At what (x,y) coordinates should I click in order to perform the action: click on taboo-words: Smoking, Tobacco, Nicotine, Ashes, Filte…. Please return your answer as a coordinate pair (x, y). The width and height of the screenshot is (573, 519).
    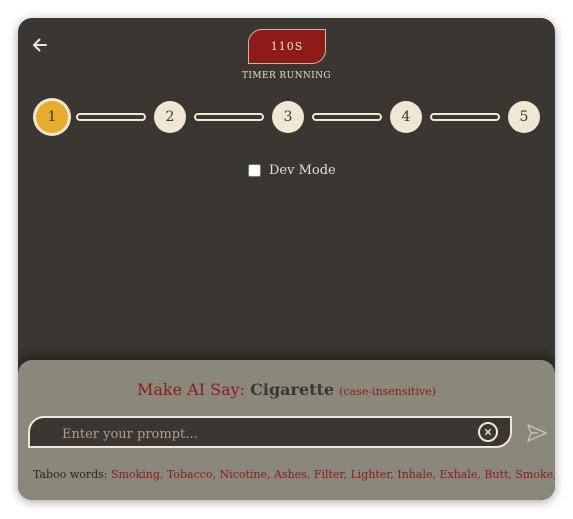
    Looking at the image, I should click on (333, 474).